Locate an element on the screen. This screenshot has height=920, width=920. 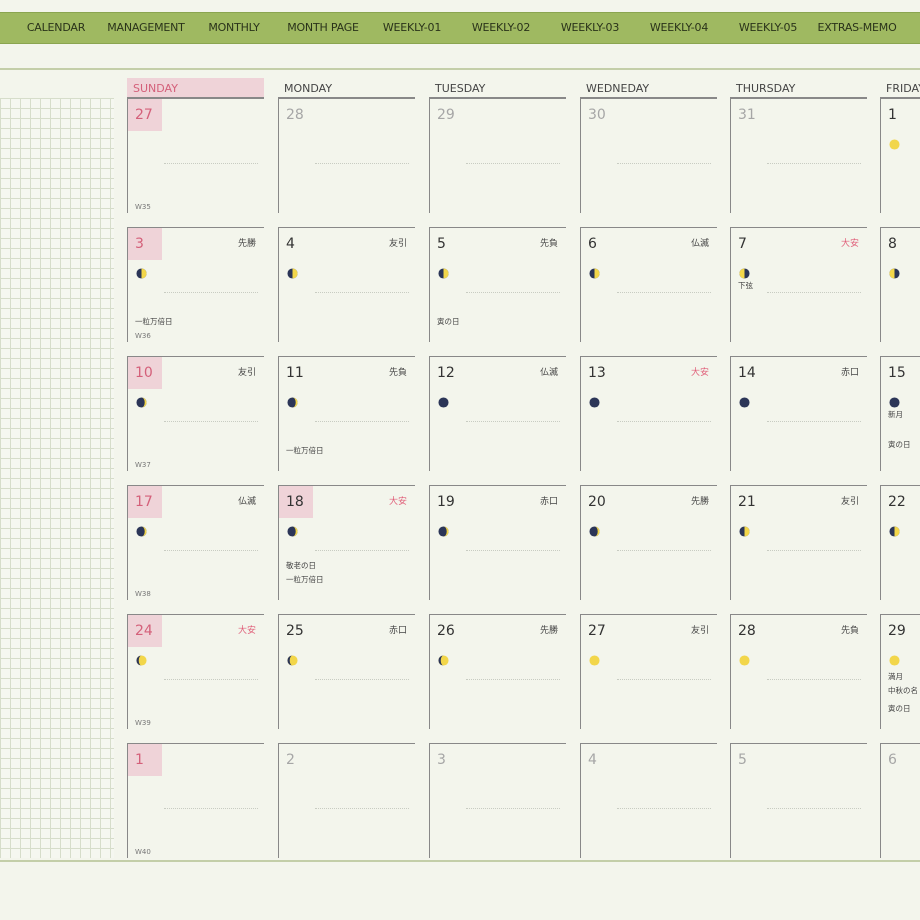
day-cell: 10 友引 W37 is located at coordinates (195, 413).